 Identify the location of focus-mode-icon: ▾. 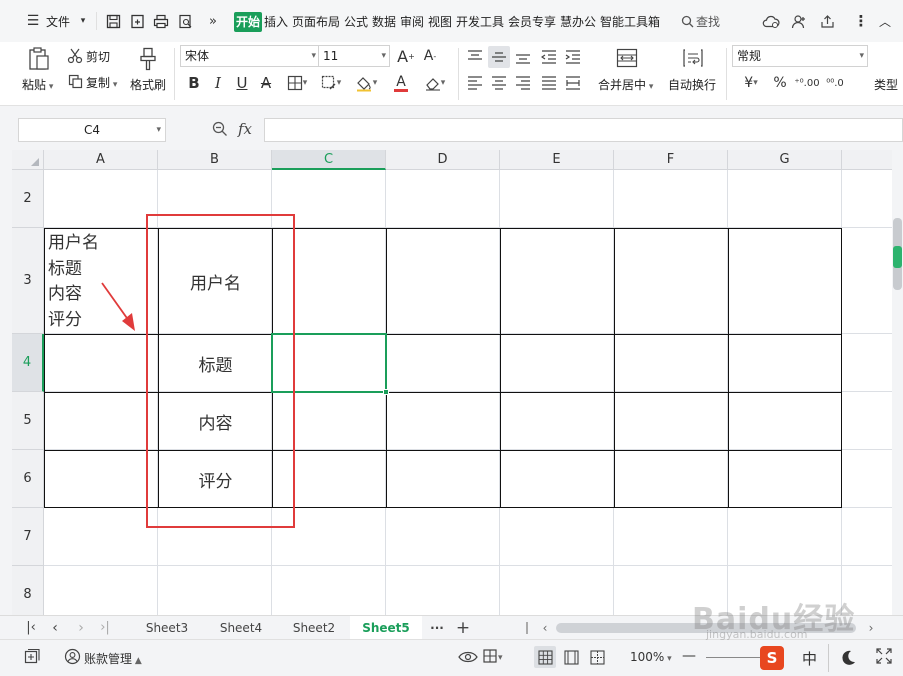
(496, 657).